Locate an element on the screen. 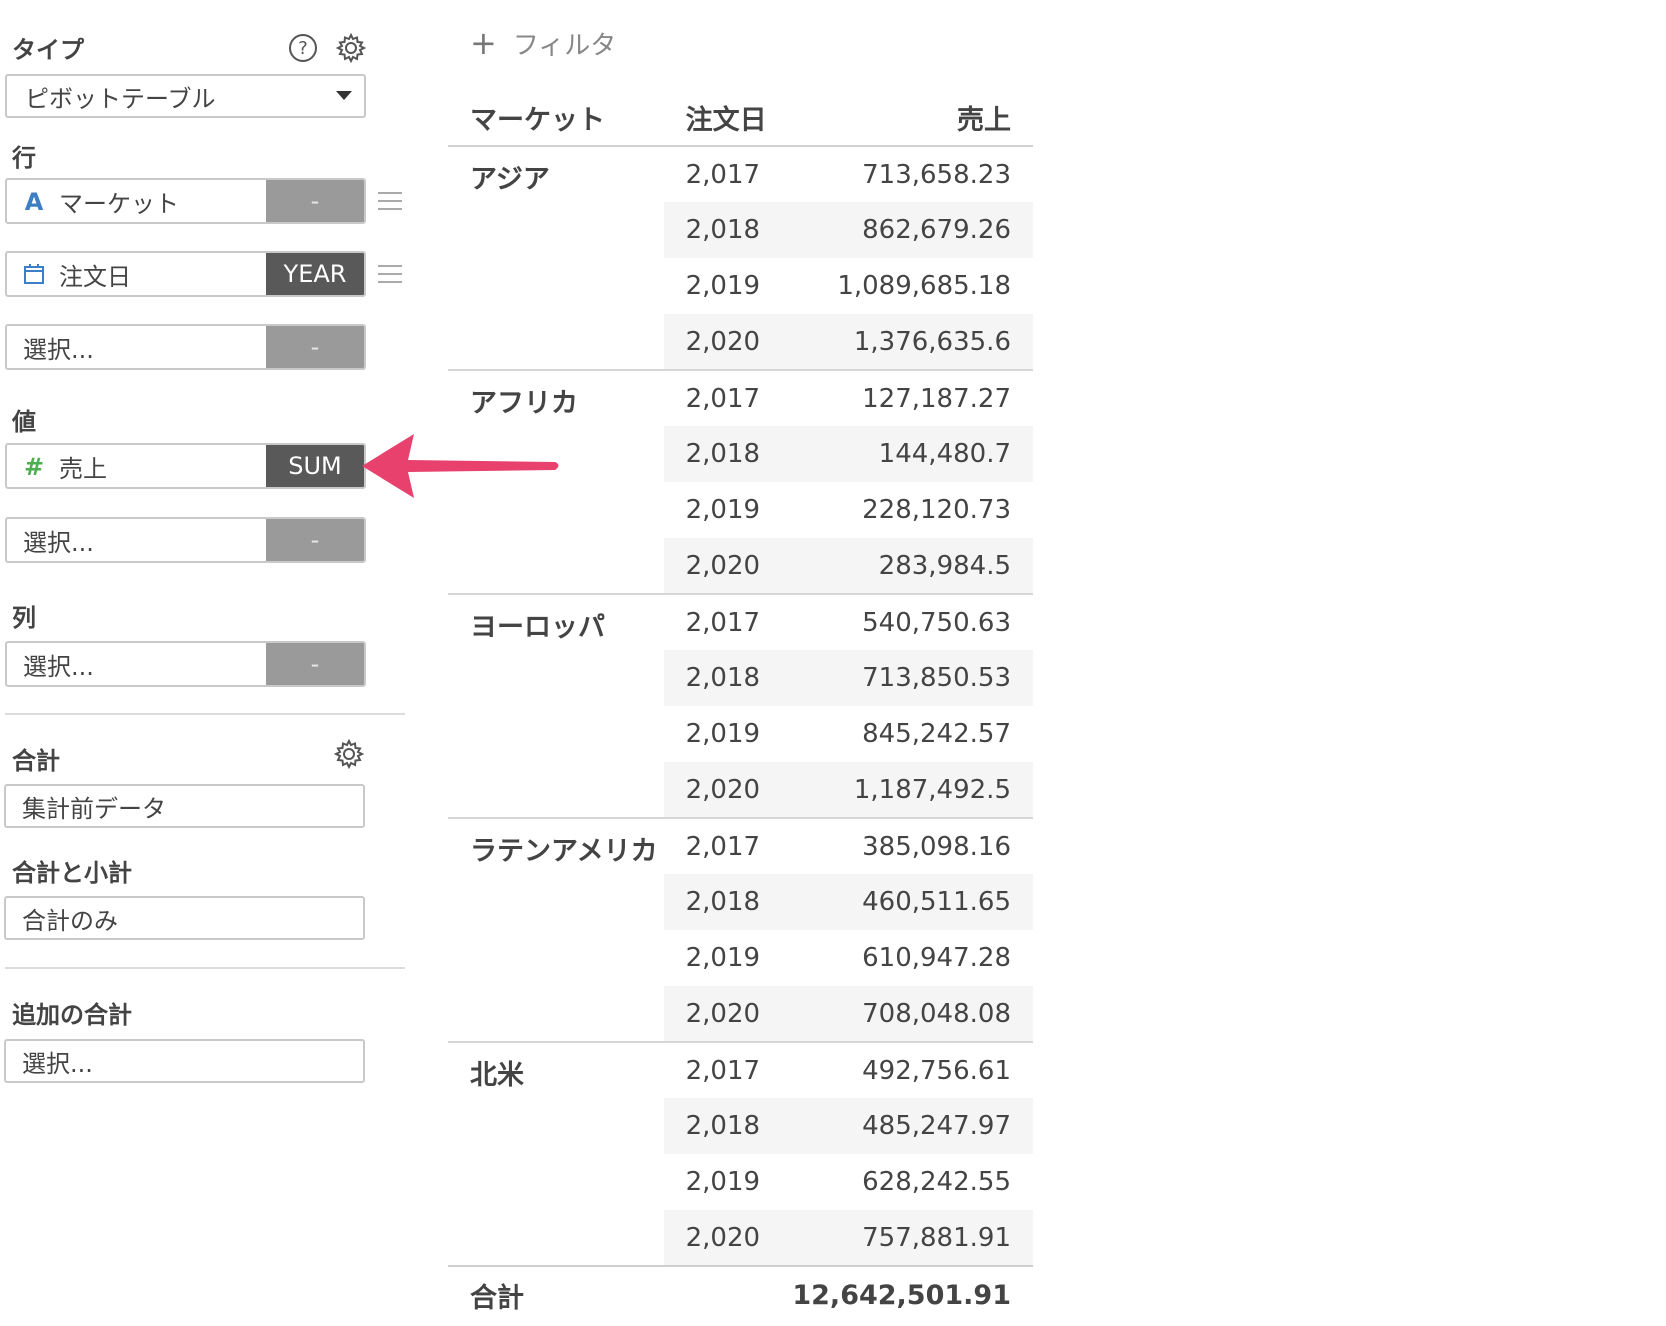 Image resolution: width=1666 pixels, height=1326 pixels. plus-icon: + is located at coordinates (483, 43).